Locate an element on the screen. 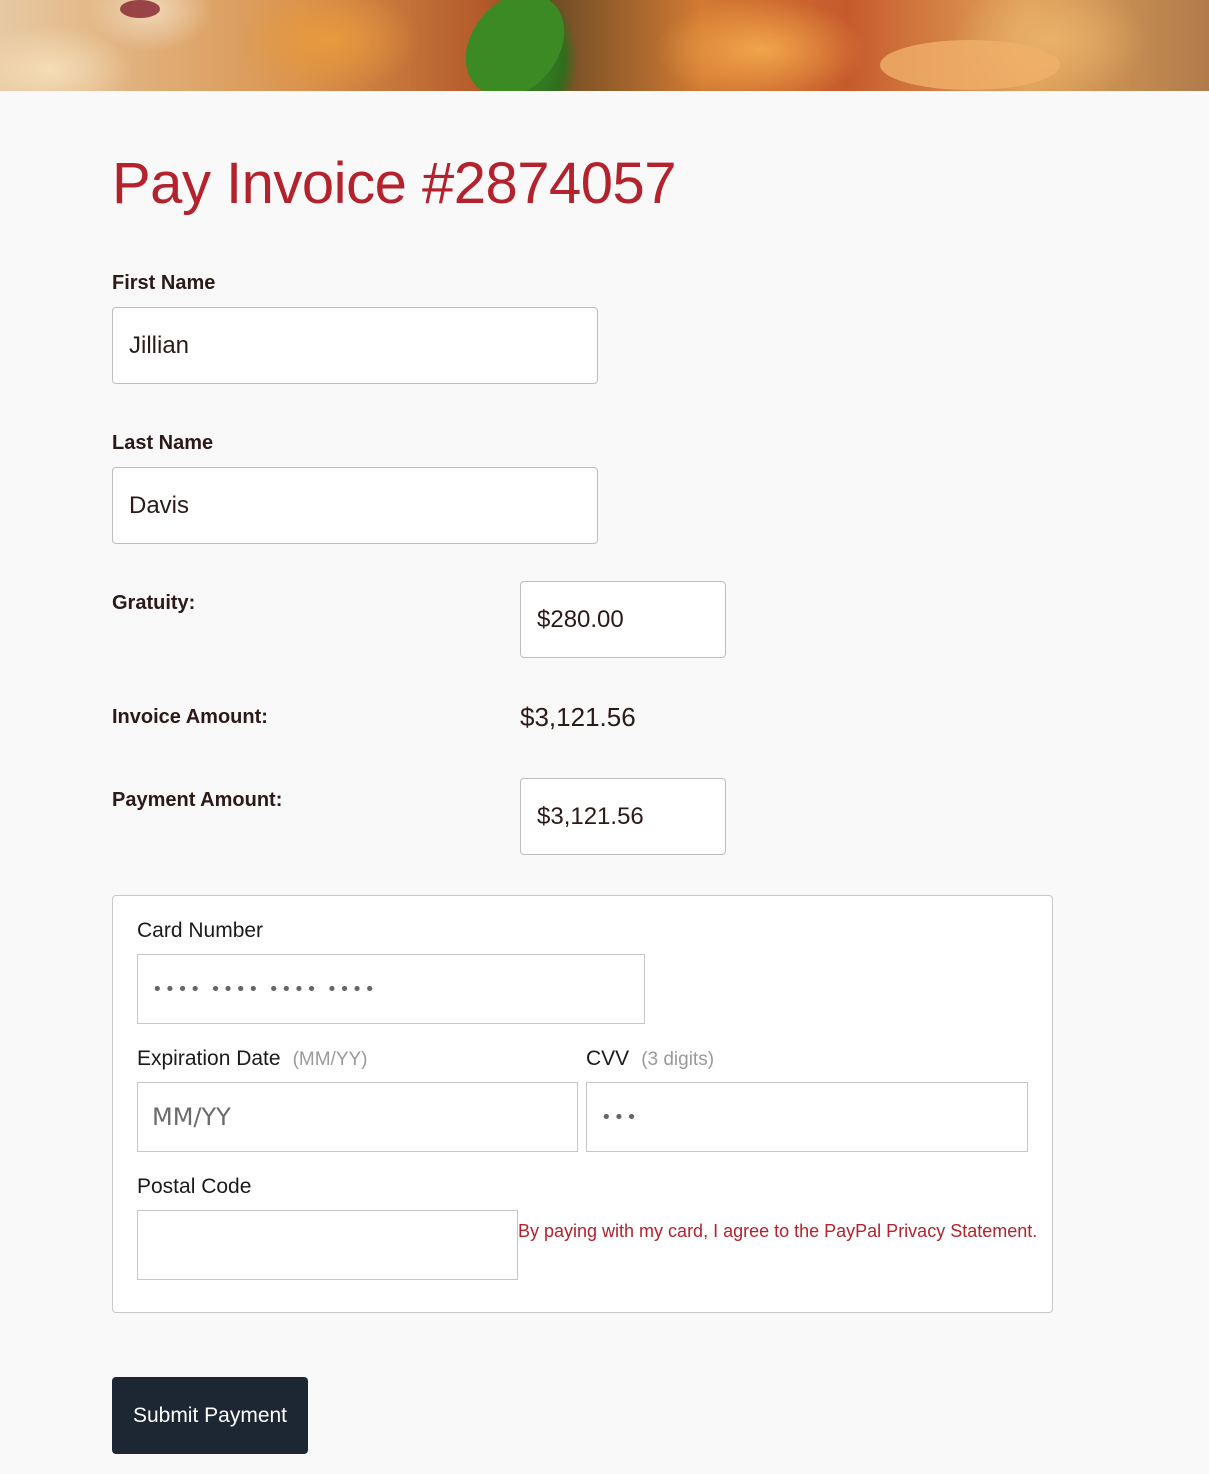 The image size is (1209, 1474). invoice-amount-label: Invoice Amount: is located at coordinates (190, 717).